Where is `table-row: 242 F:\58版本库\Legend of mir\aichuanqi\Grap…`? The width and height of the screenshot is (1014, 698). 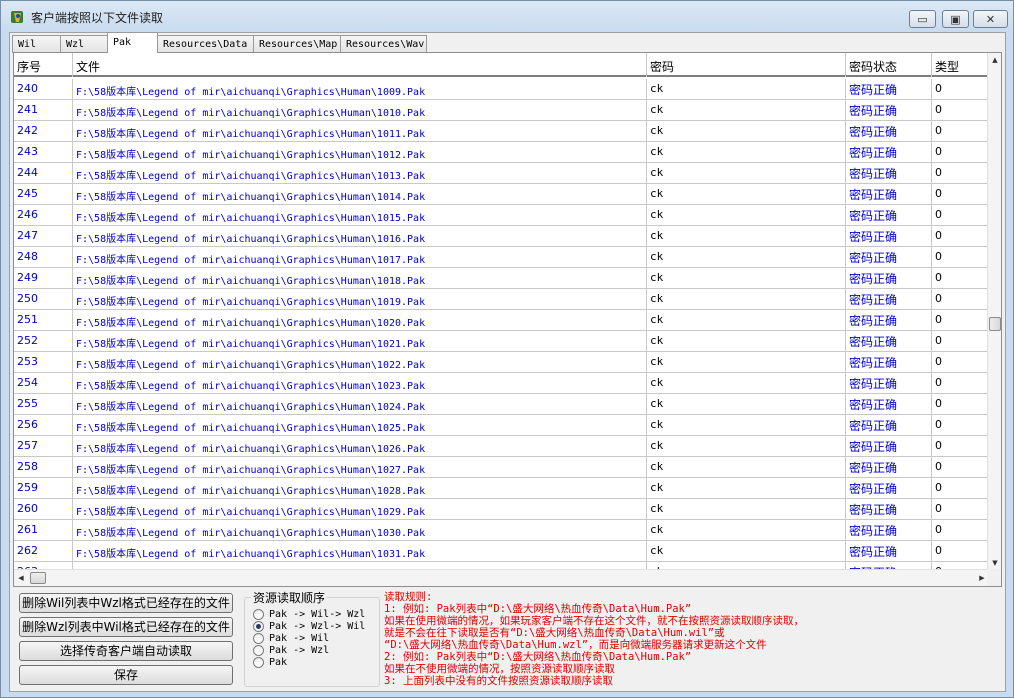
table-row: 242 F:\58版本库\Legend of mir\aichuanqi\Grap… is located at coordinates (501, 131).